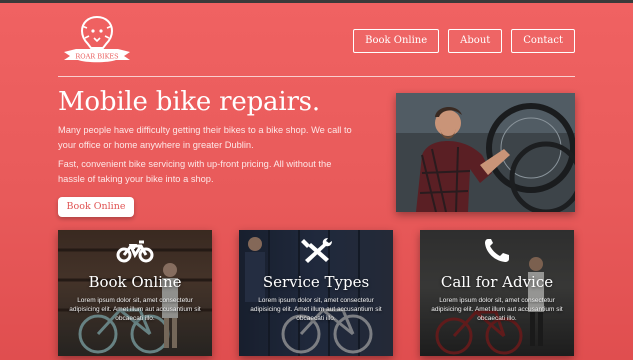  What do you see at coordinates (135, 250) in the screenshot?
I see `motorcycle-icon` at bounding box center [135, 250].